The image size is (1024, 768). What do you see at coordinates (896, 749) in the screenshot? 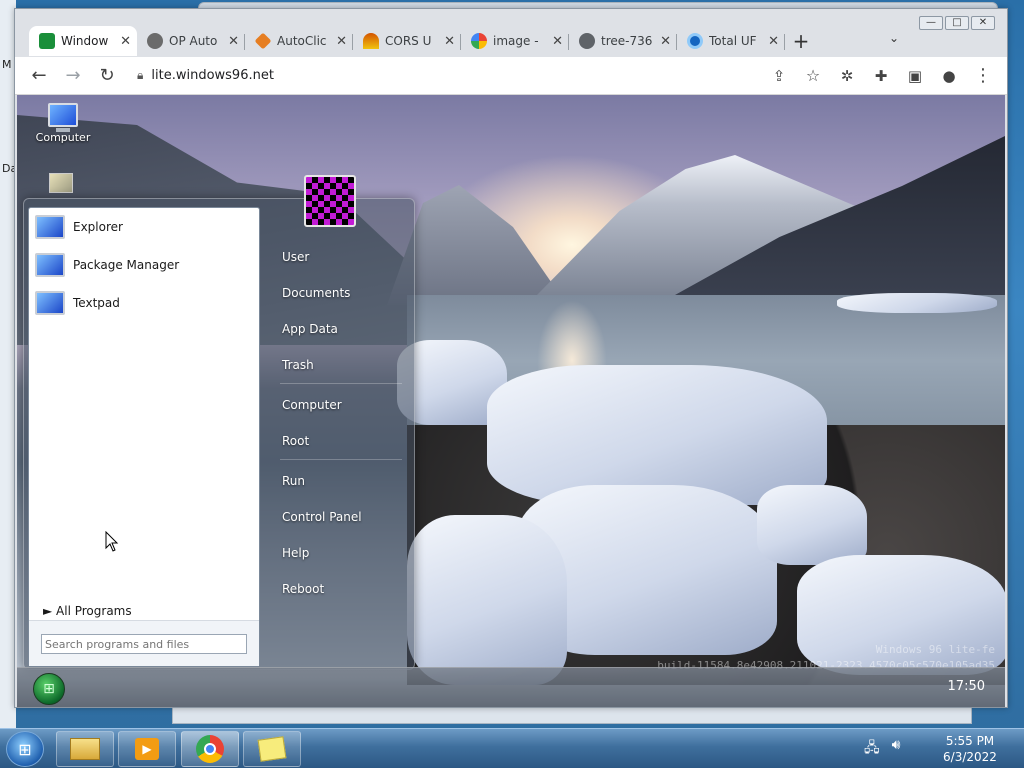
I see `volume-icon: 🔊︎` at bounding box center [896, 749].